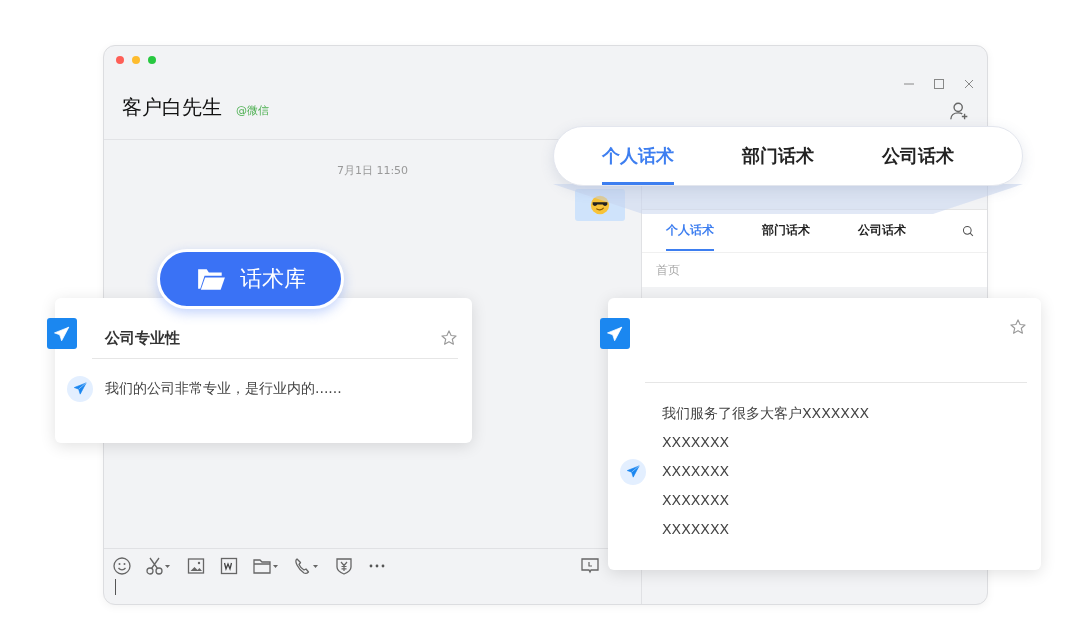 The width and height of the screenshot is (1080, 640). Describe the element at coordinates (252, 110) in the screenshot. I see `channel-label: @微信` at that location.